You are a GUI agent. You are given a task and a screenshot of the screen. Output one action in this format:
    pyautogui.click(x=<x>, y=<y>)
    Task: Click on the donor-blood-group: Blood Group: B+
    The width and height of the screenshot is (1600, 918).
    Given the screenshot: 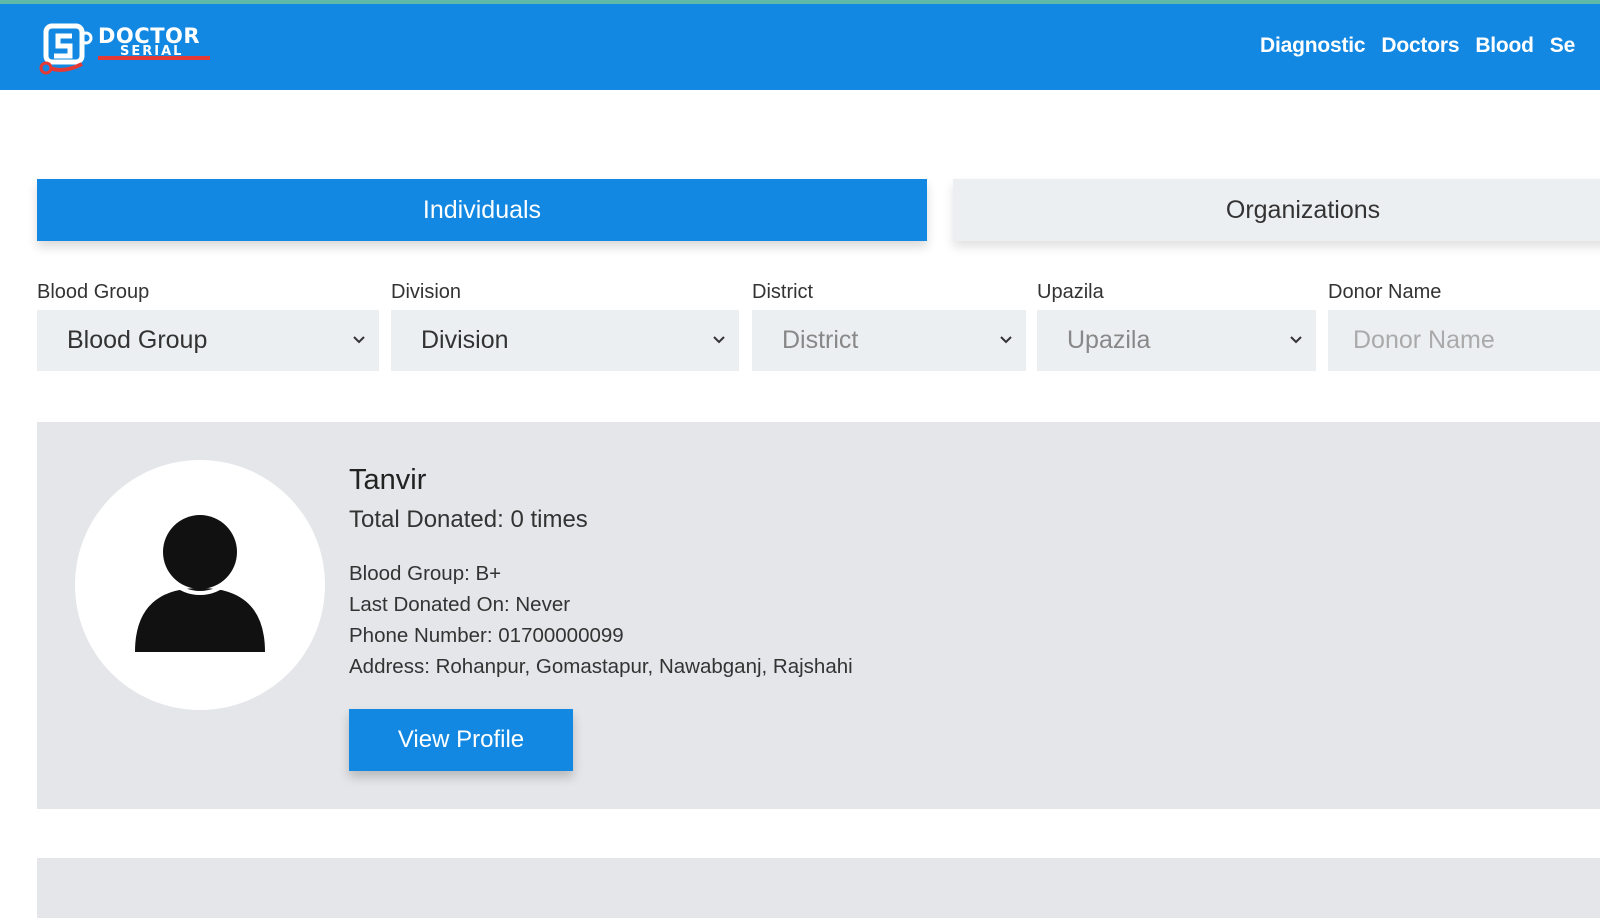 What is the action you would take?
    pyautogui.click(x=425, y=573)
    